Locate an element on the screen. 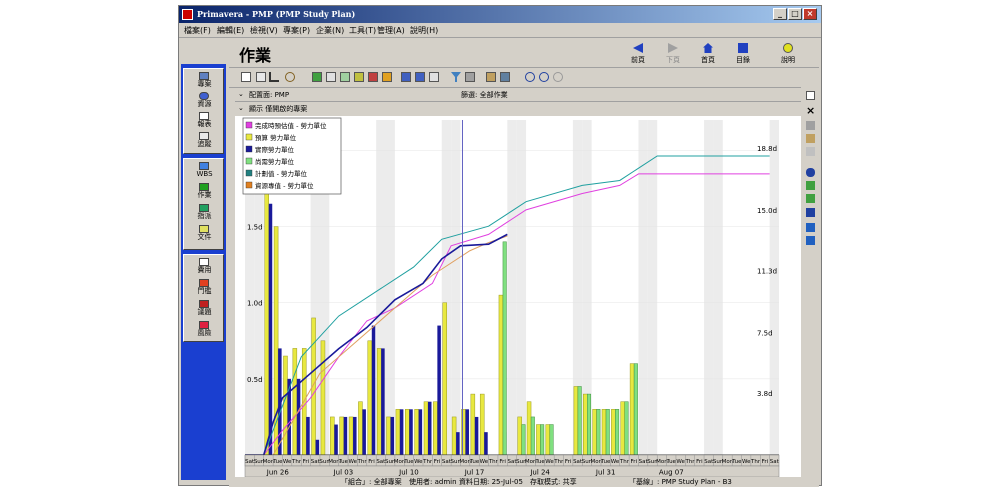 Image resolution: width=1000 pixels, height=490 pixels. schedule-icon is located at coordinates (491, 77).